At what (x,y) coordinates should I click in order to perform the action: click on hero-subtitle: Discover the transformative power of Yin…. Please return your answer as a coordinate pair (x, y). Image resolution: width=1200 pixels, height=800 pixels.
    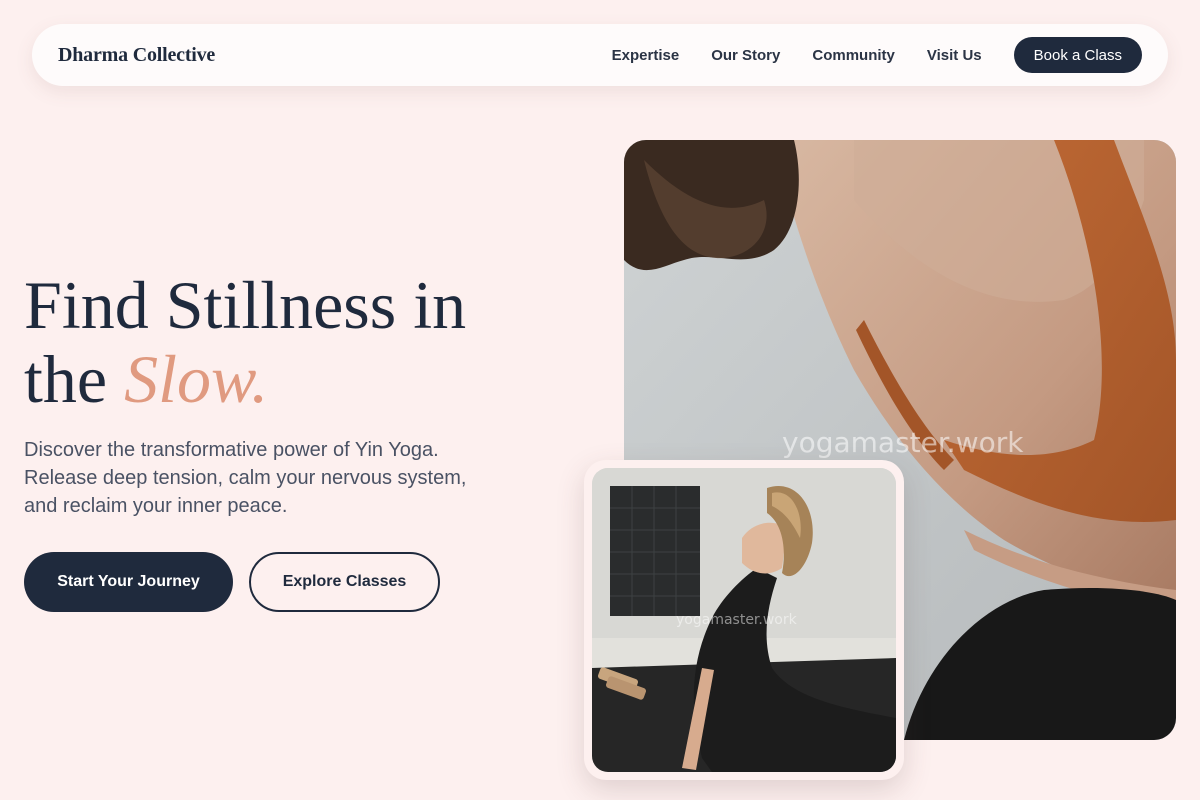
    Looking at the image, I should click on (245, 478).